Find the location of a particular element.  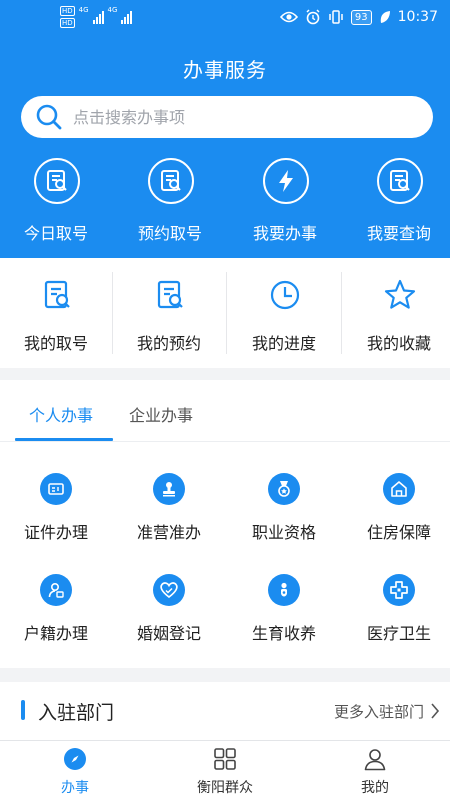

section-accent-bar is located at coordinates (23, 710).